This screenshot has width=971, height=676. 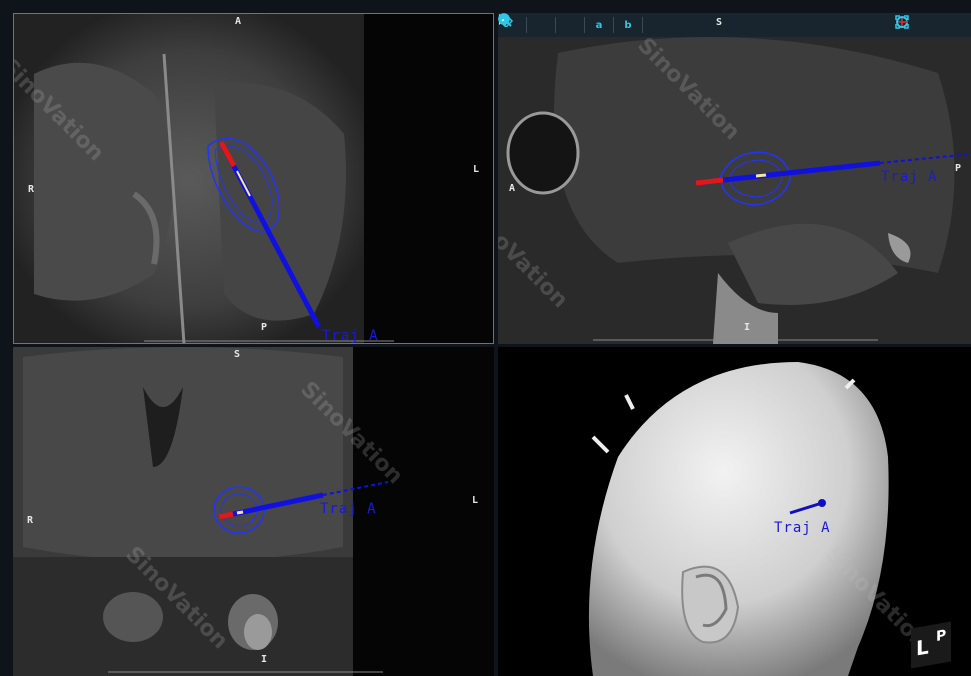 What do you see at coordinates (258, 632) in the screenshot?
I see `sinus-ellipse` at bounding box center [258, 632].